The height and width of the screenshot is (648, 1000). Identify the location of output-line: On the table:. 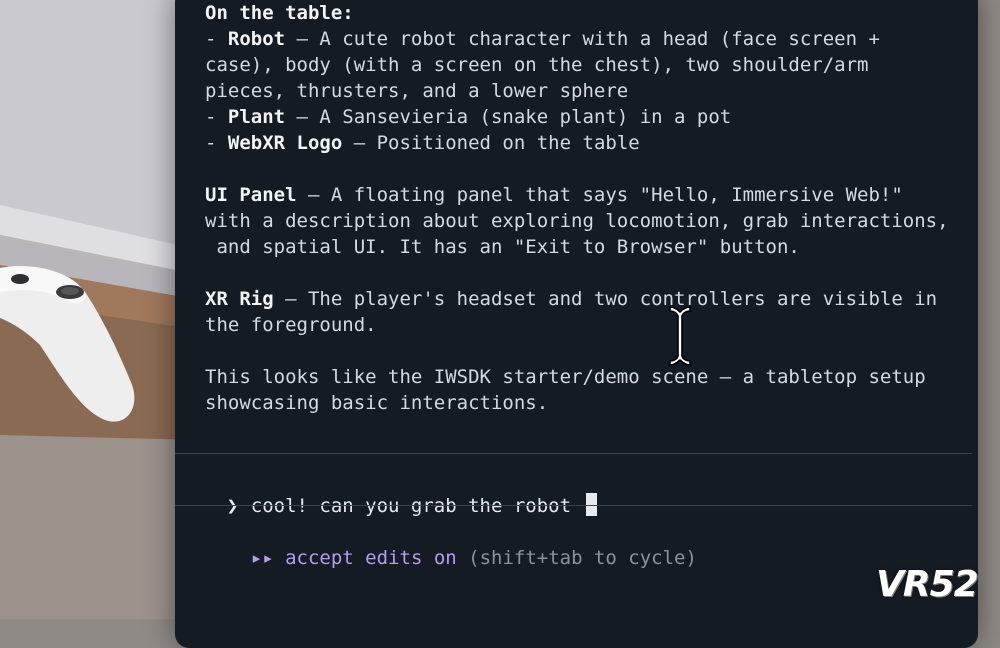
(590, 13).